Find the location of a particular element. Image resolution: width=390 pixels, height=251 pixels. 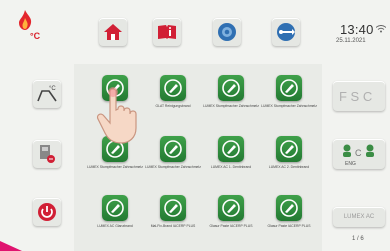

users-icon: C ENG is located at coordinates (358, 155).